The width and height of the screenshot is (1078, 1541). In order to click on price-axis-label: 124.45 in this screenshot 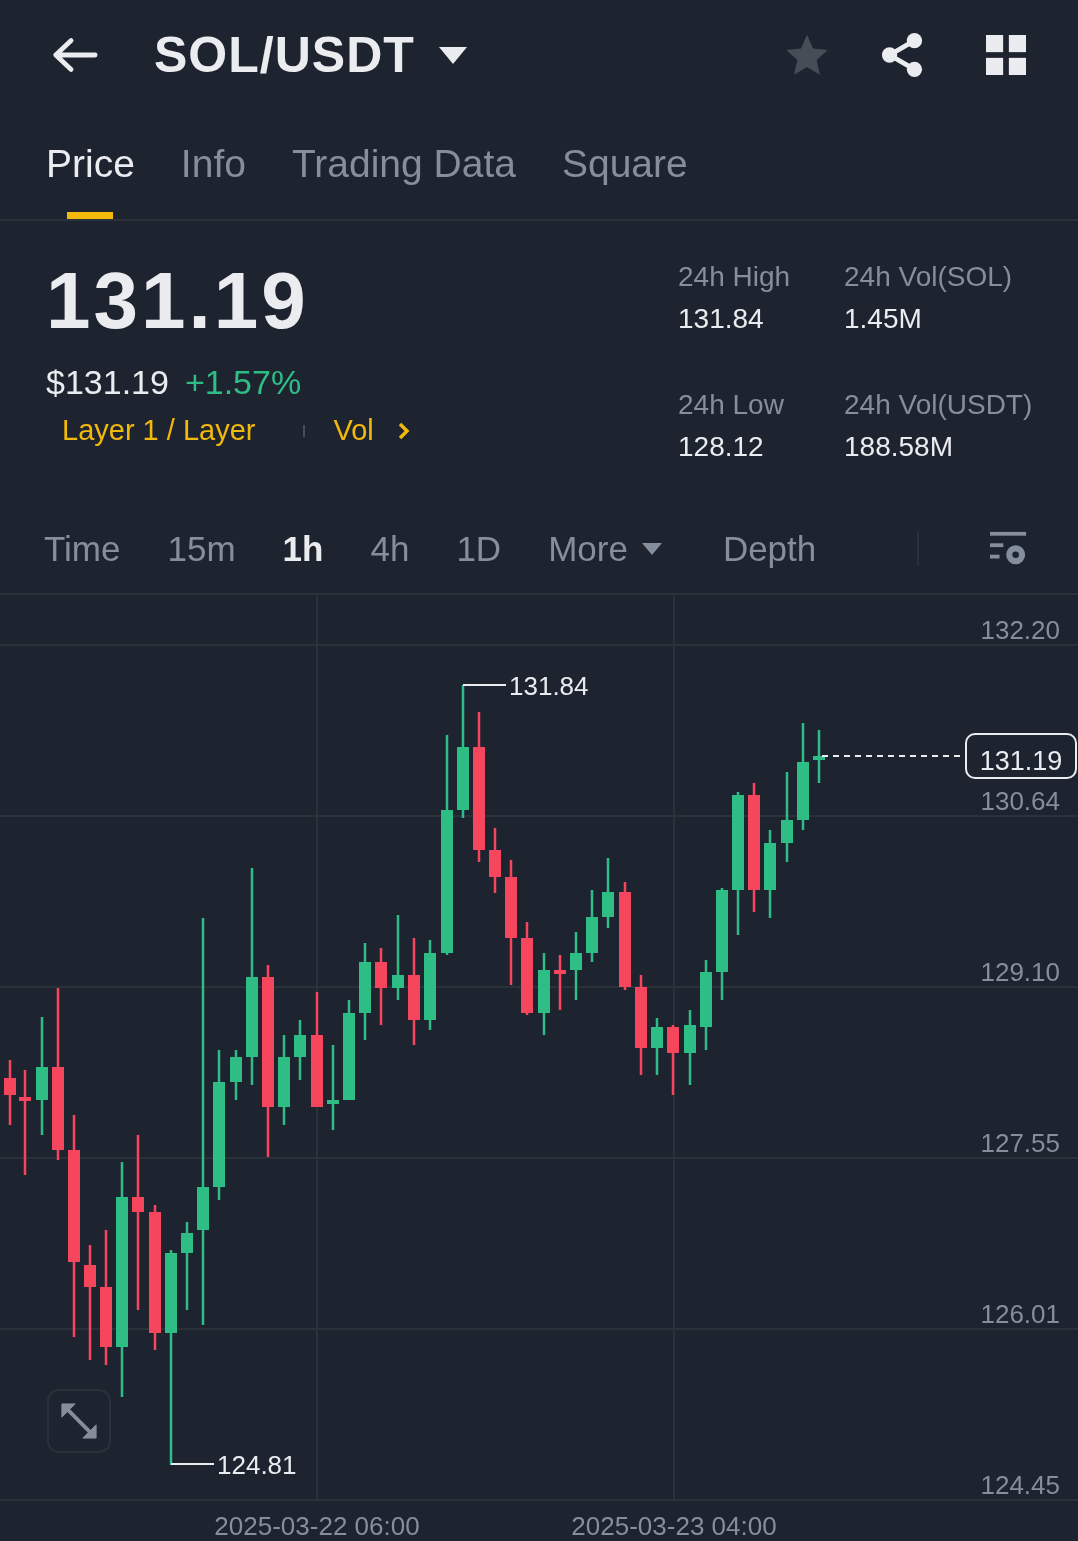, I will do `click(1020, 1485)`.